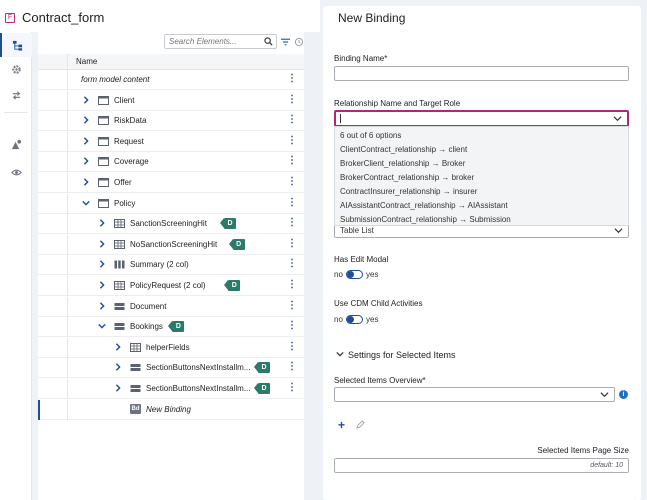 Image resolution: width=647 pixels, height=500 pixels. Describe the element at coordinates (340, 118) in the screenshot. I see `text-cursor` at that location.